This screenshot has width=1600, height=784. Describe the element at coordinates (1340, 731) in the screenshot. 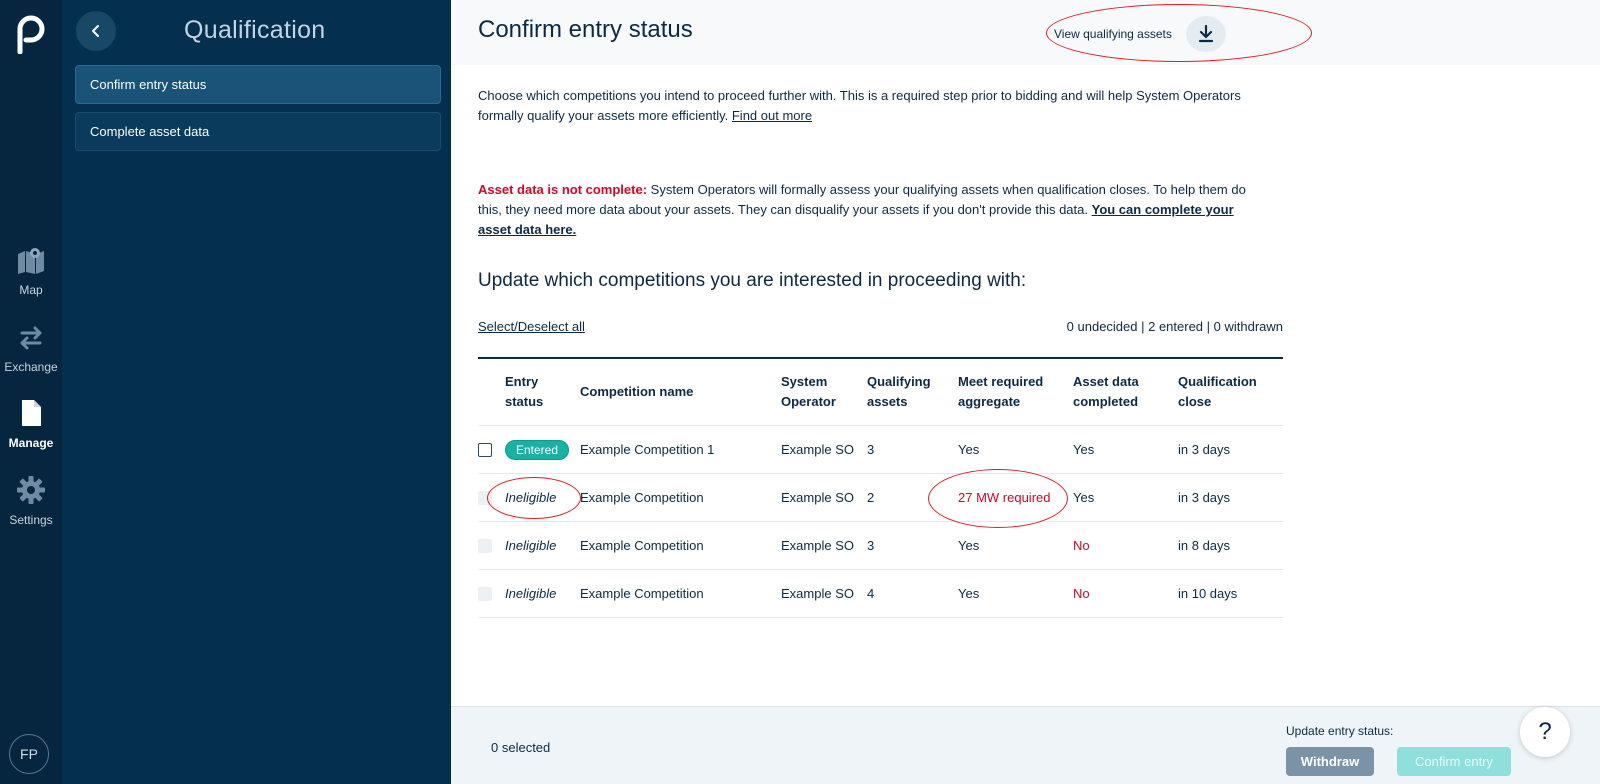

I see `update-entry-status-label: Update entry status:` at that location.